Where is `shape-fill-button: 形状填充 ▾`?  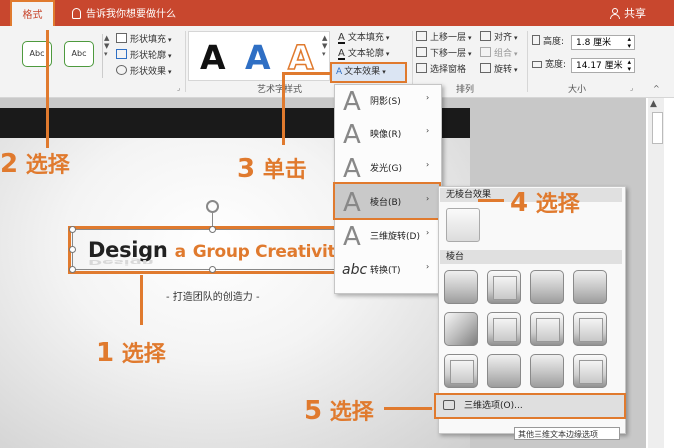
shape-fill-button: 形状填充 ▾ is located at coordinates (144, 40).